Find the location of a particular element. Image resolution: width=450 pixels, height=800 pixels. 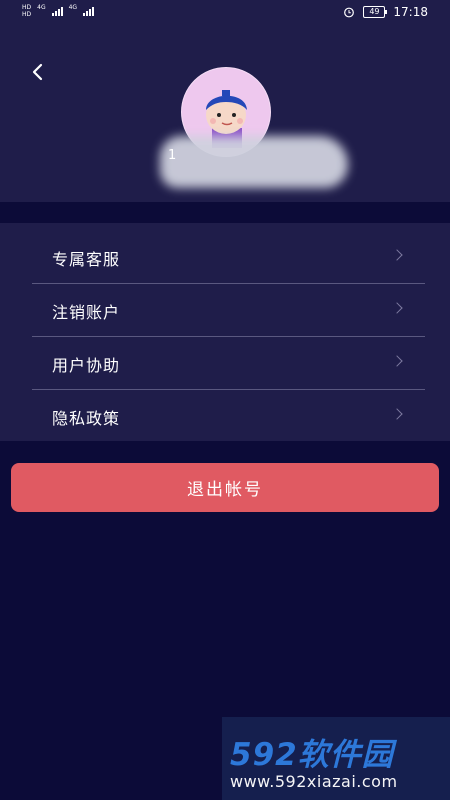

signal-label-1: 4G is located at coordinates (41, 7).